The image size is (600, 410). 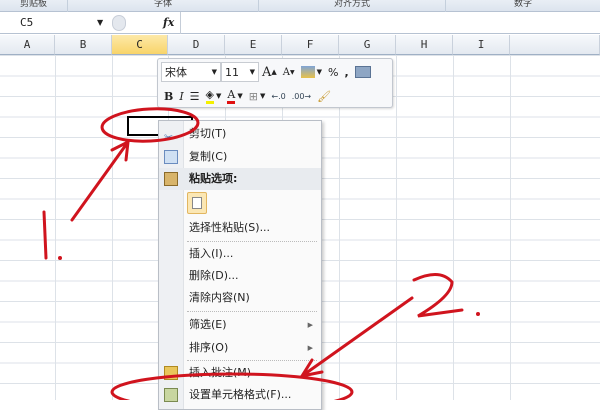 I want to click on column-header-h: H, so click(x=424, y=45).